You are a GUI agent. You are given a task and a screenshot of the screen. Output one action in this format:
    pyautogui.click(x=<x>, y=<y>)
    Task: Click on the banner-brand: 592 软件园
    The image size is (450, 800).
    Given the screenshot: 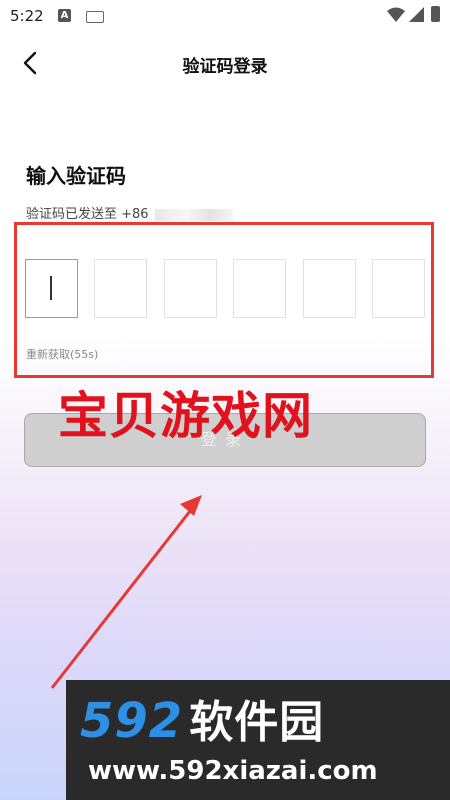 What is the action you would take?
    pyautogui.click(x=202, y=718)
    